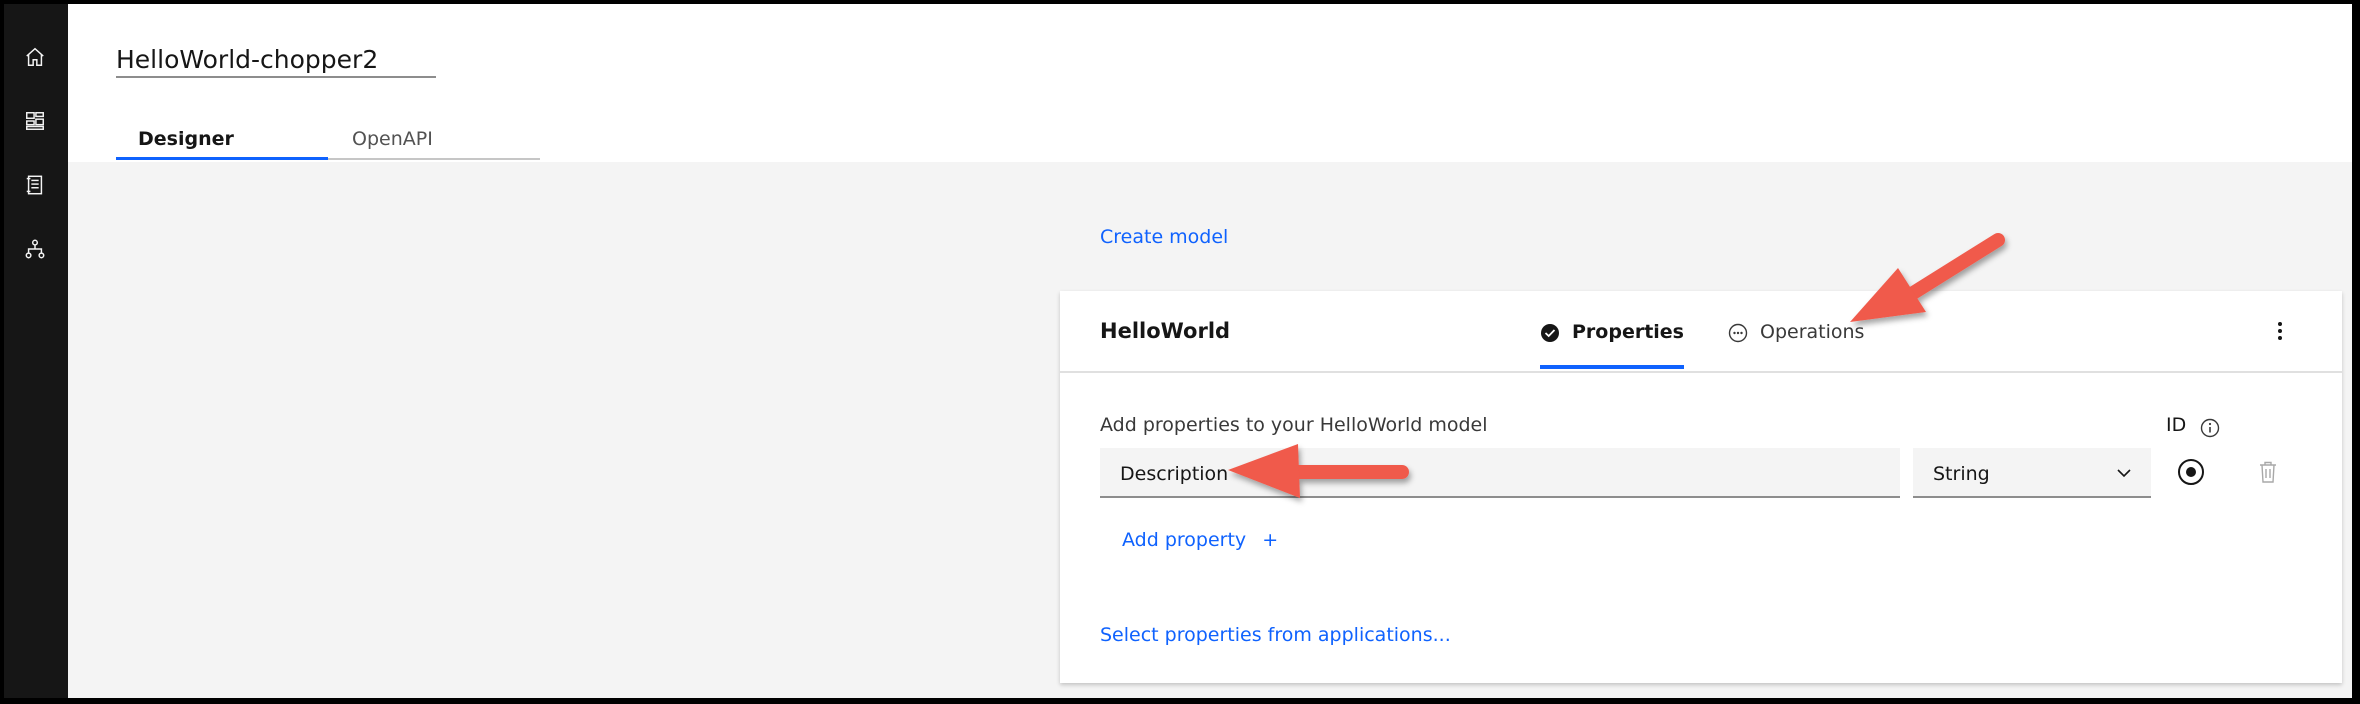  What do you see at coordinates (1184, 540) in the screenshot?
I see `add-property-label: Add property` at bounding box center [1184, 540].